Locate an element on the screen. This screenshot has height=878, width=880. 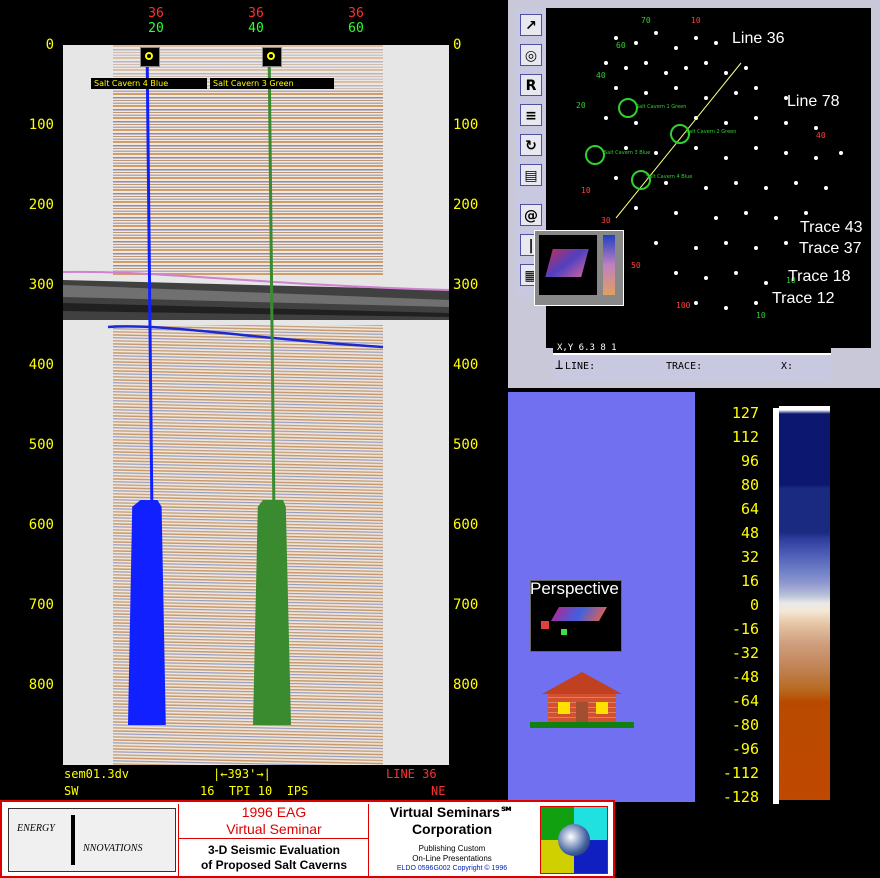
globe-logo is located at coordinates (574, 840).